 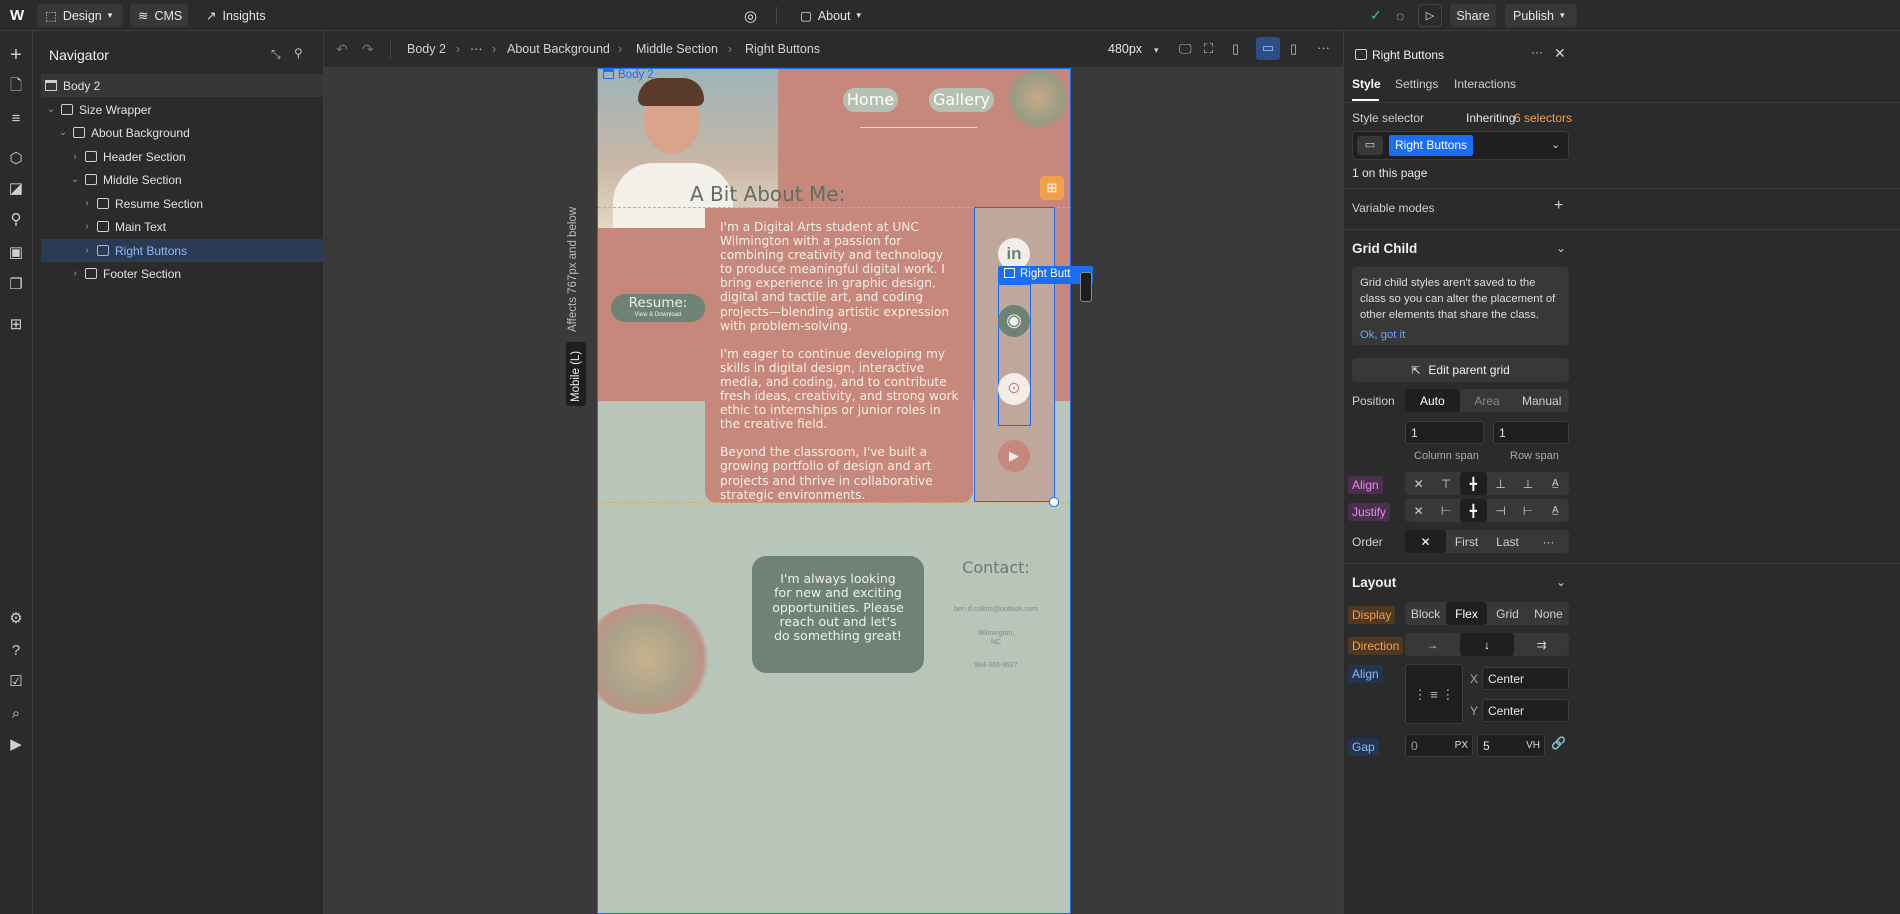 What do you see at coordinates (1558, 743) in the screenshot?
I see `lock-icon: 🔗` at bounding box center [1558, 743].